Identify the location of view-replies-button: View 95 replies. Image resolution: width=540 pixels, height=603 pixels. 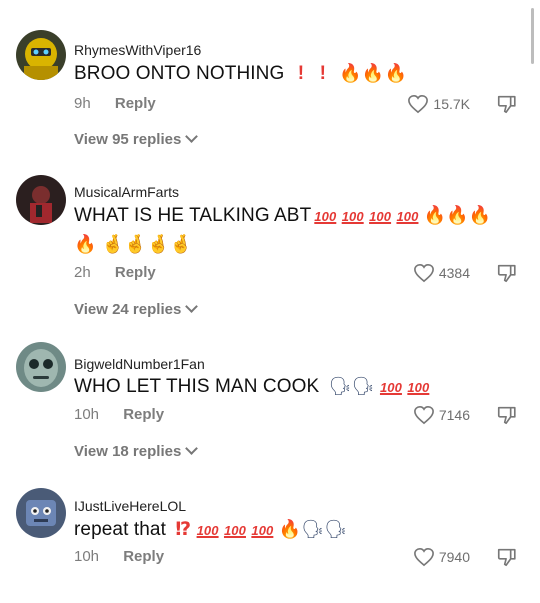
(136, 139).